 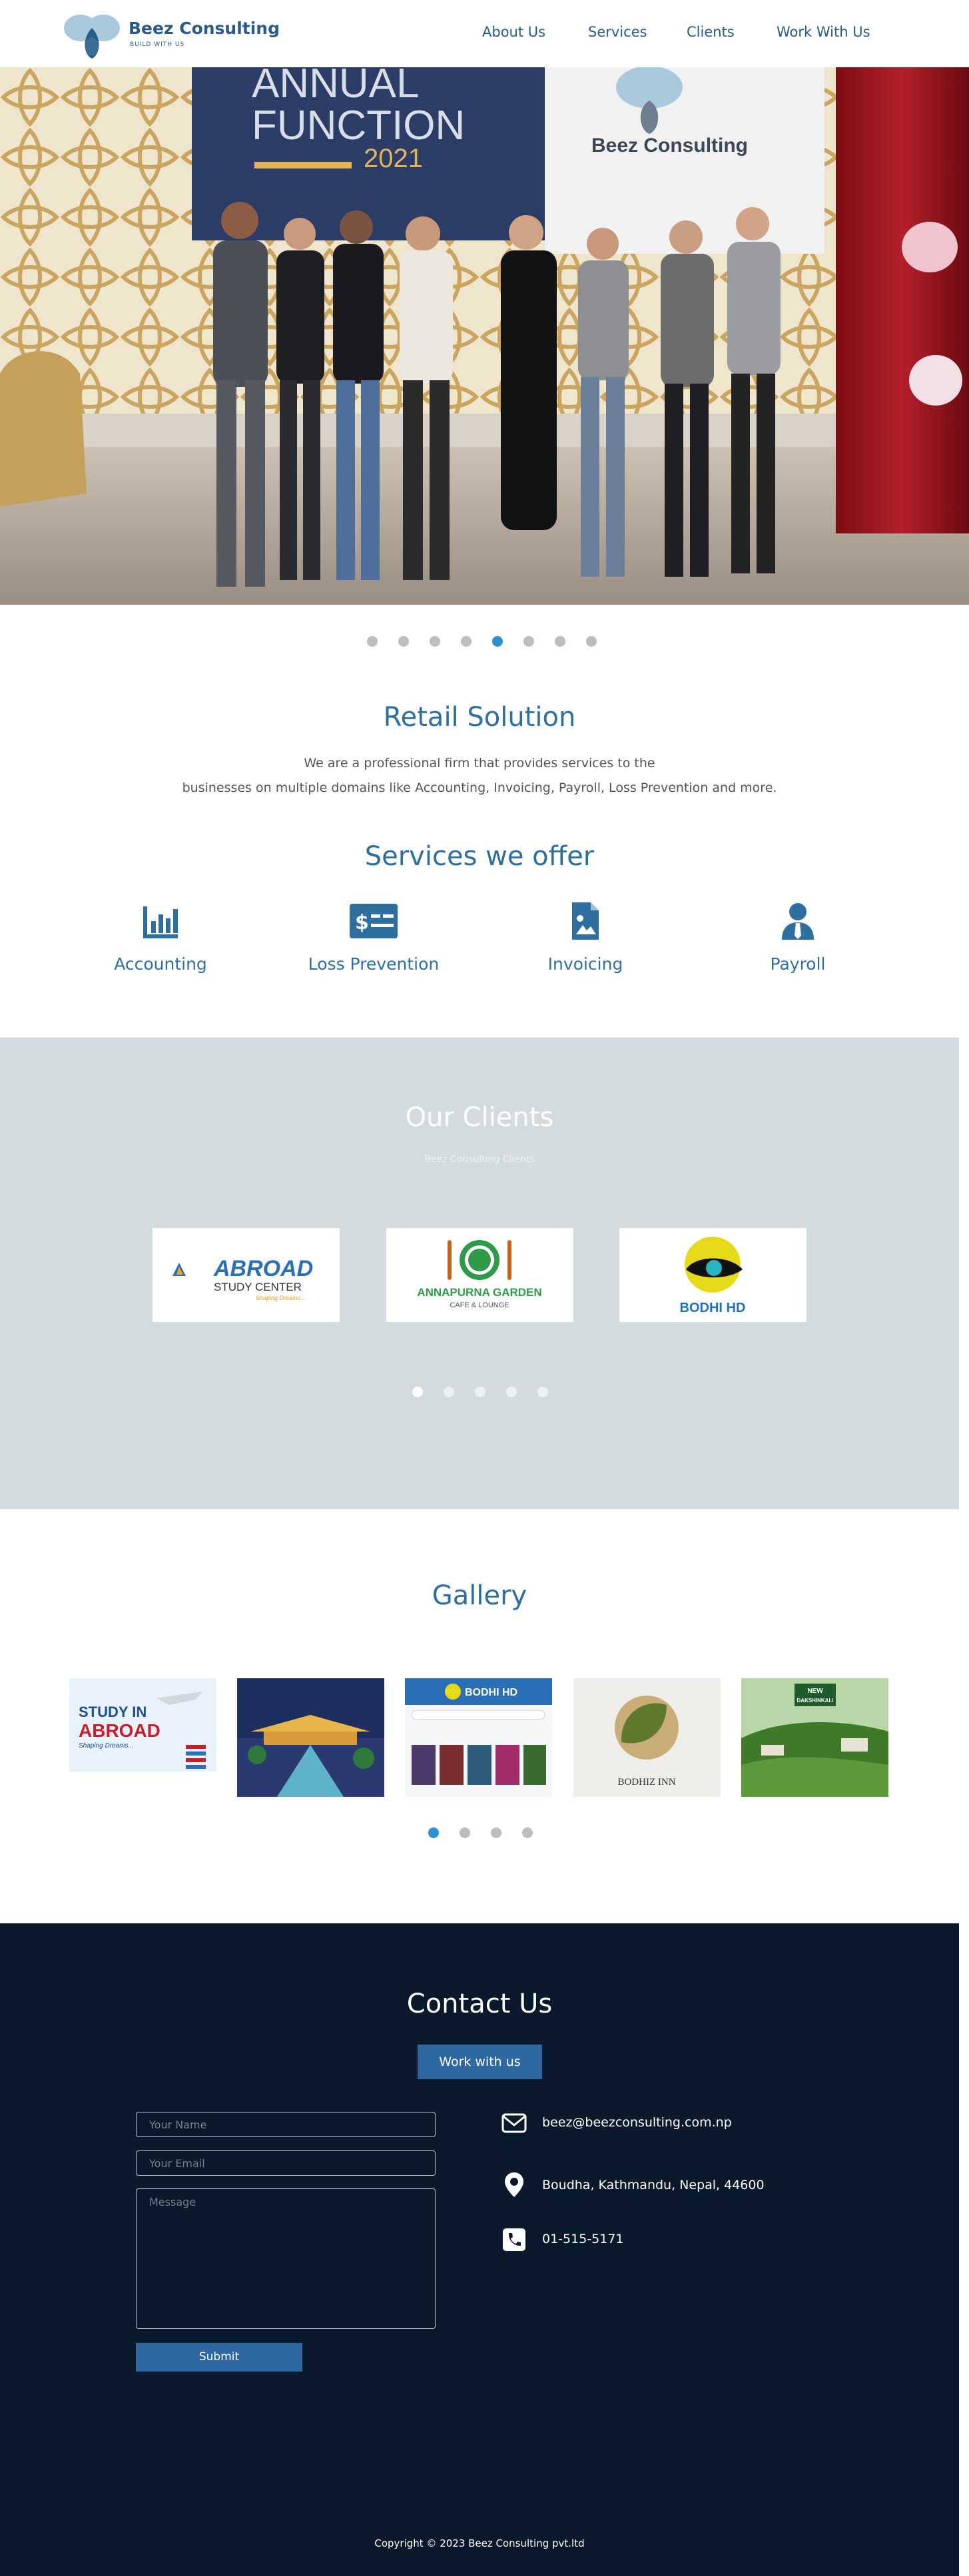 I want to click on service-accounting: Accounting, so click(x=160, y=938).